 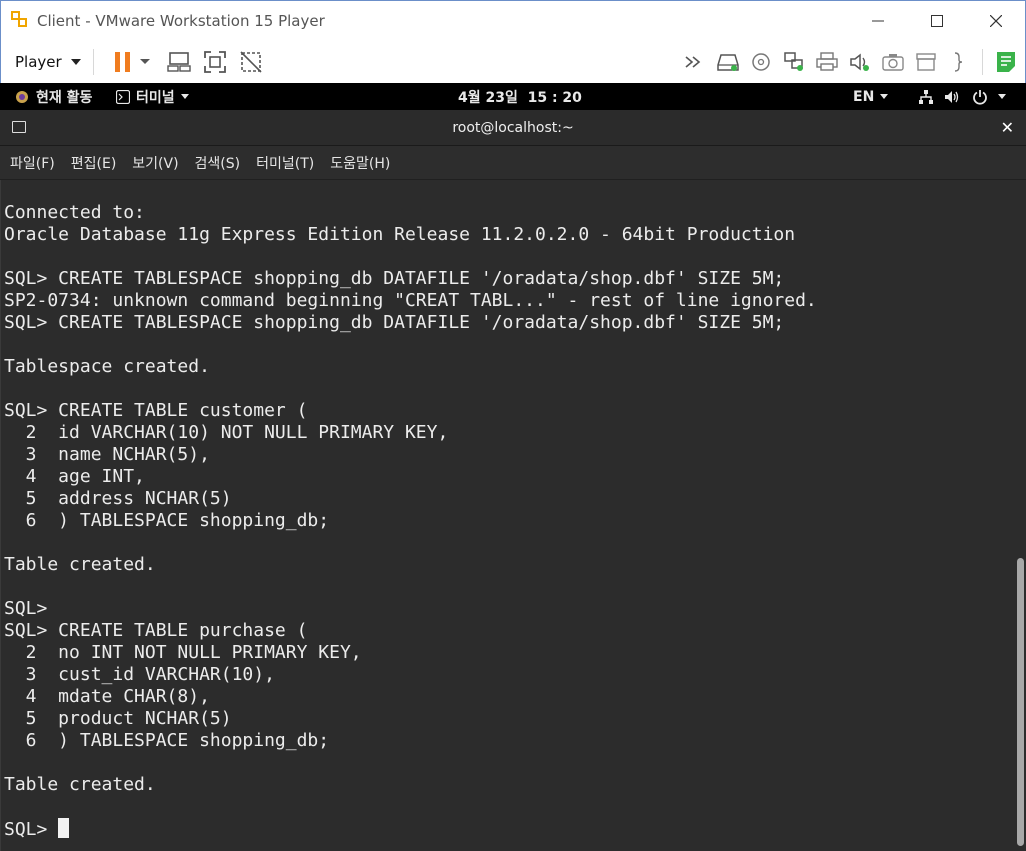 I want to click on terminal-line: 3 name NCHAR(5),, so click(x=107, y=454).